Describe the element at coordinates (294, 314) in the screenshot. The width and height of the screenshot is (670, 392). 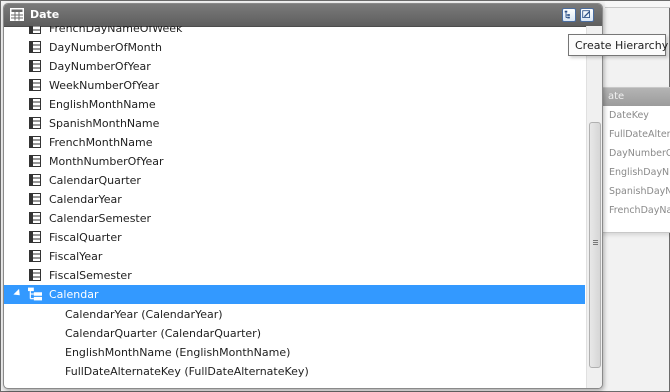
I see `hierarchy-level-item: CalendarYear (CalendarYear)` at that location.